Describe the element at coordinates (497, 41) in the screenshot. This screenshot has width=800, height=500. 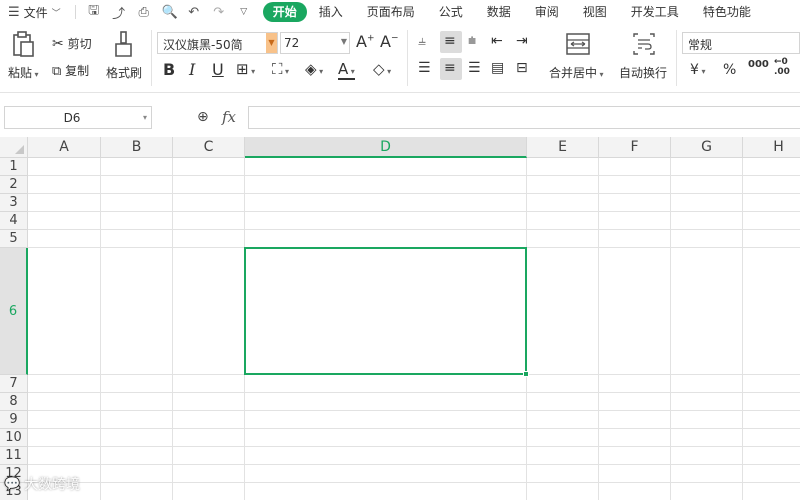
I see `decrease-indent-icon: ⇤` at that location.